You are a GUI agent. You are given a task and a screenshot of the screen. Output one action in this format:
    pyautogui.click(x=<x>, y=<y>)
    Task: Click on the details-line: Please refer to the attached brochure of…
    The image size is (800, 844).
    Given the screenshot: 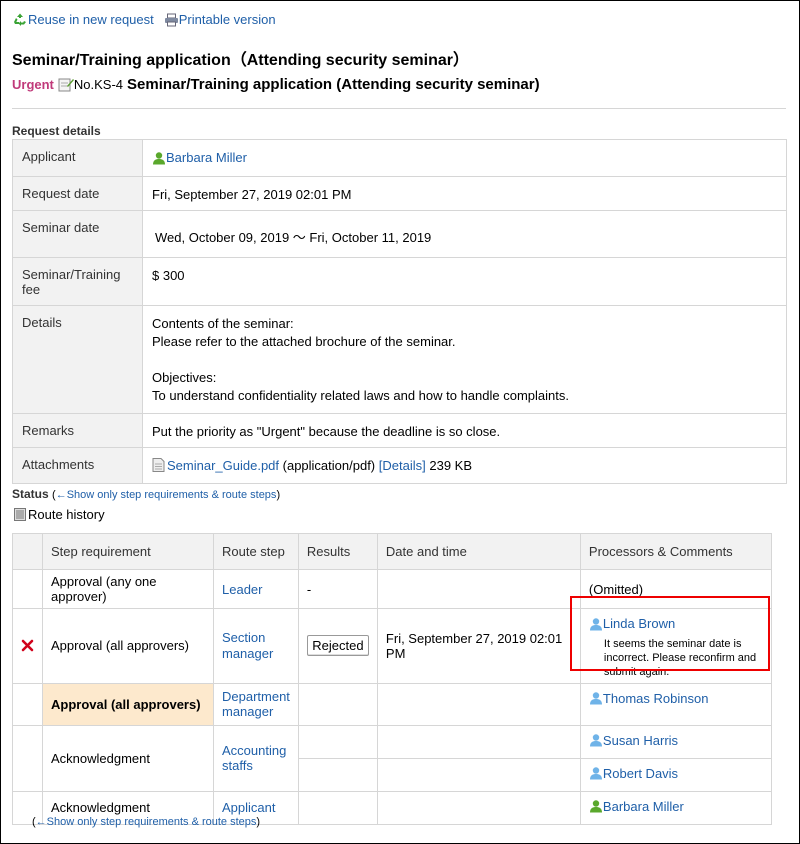 What is the action you would take?
    pyautogui.click(x=304, y=341)
    